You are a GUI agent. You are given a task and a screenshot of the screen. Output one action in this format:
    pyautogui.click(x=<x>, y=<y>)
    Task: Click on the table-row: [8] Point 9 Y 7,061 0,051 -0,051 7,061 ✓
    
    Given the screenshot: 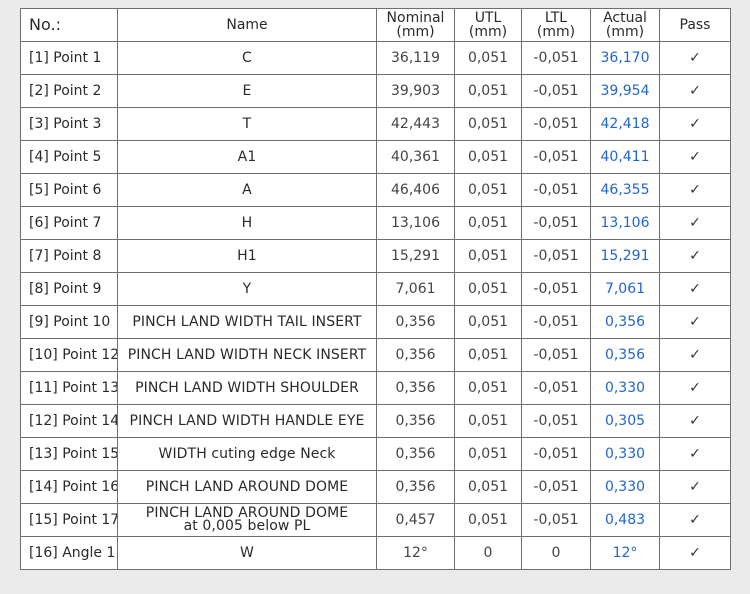 What is the action you would take?
    pyautogui.click(x=375, y=289)
    